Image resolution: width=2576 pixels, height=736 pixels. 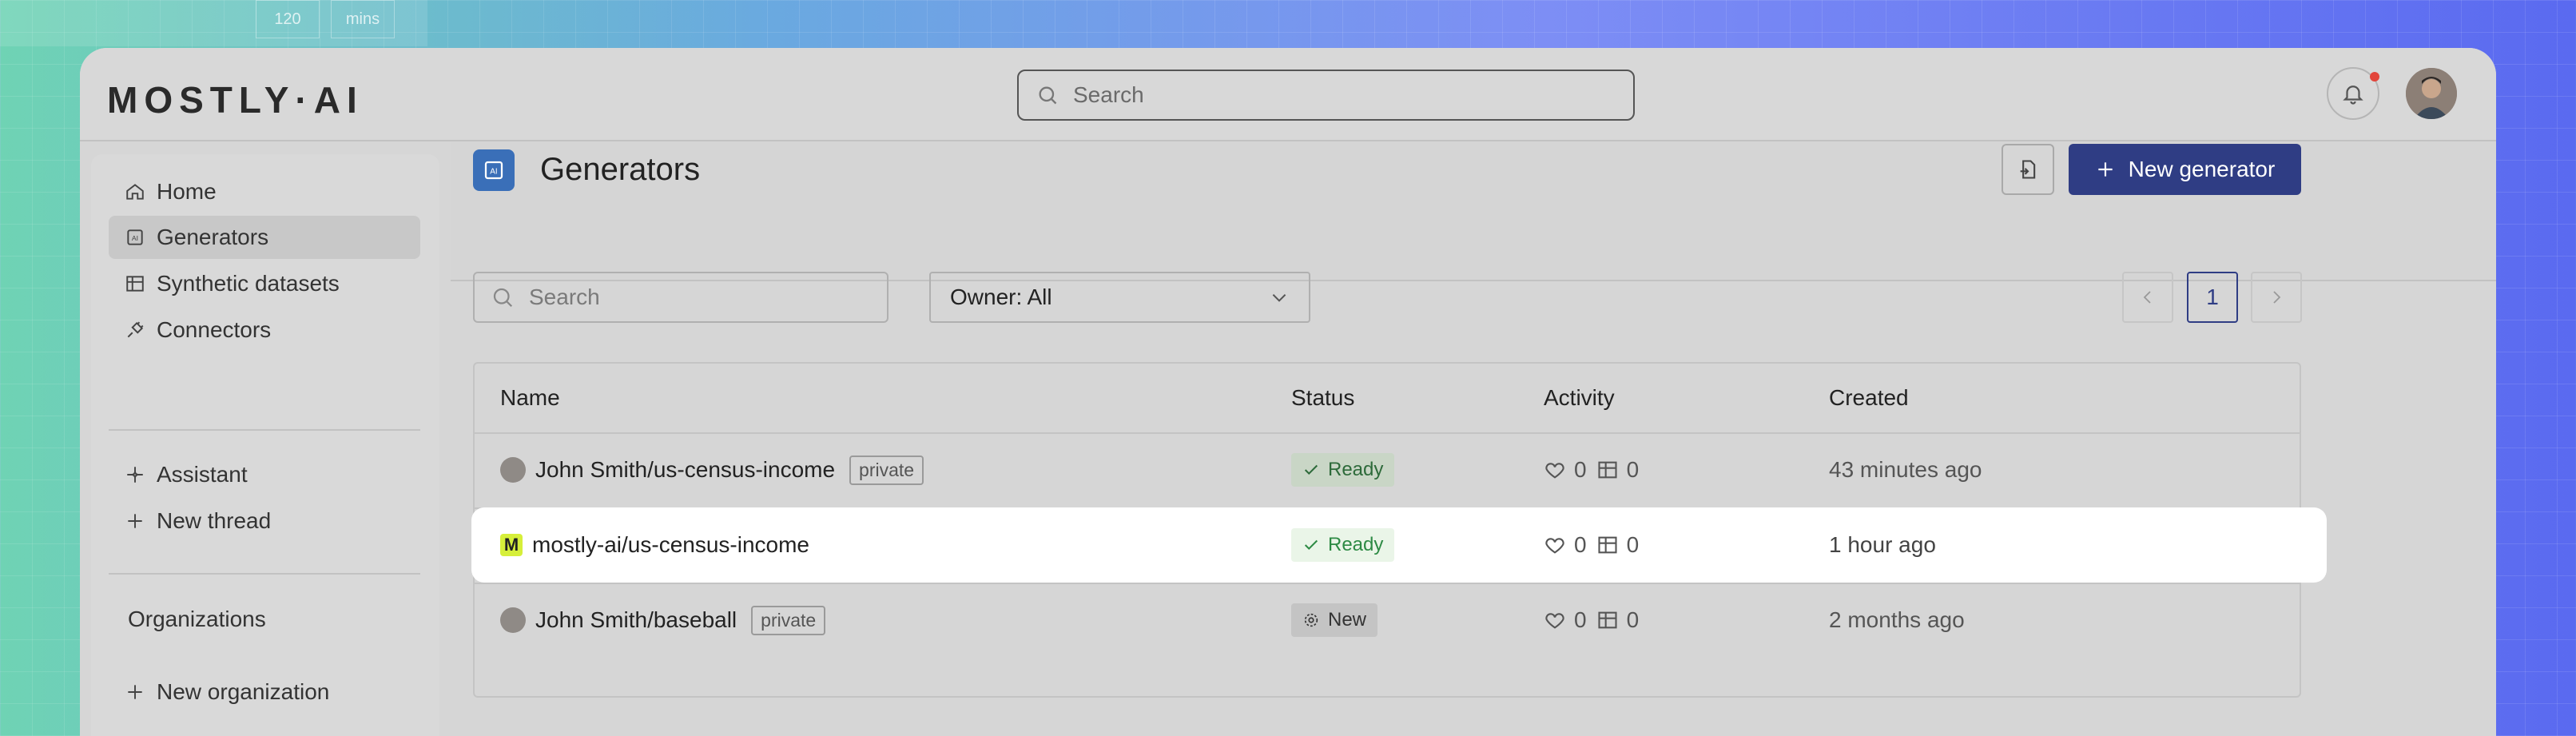 I want to click on sidebar-item-new-organization: New organization, so click(x=264, y=692).